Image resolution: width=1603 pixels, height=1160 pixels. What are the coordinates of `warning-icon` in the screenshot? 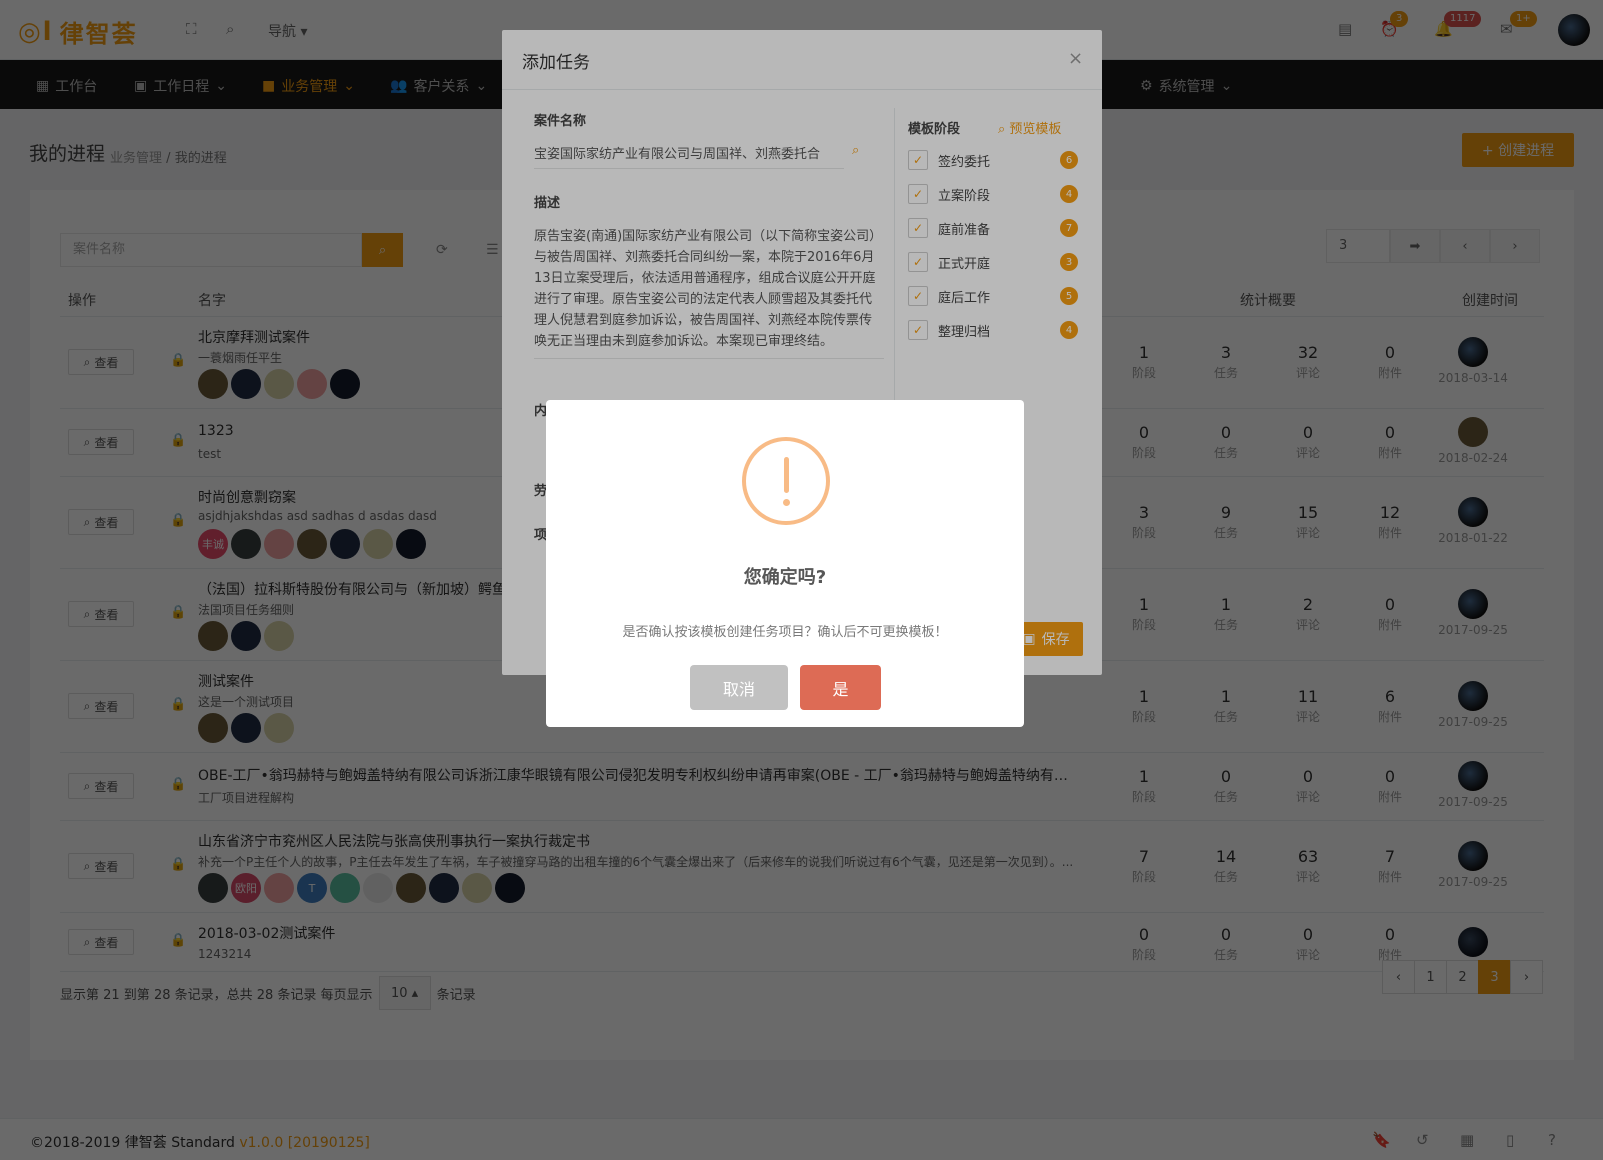 It's located at (786, 481).